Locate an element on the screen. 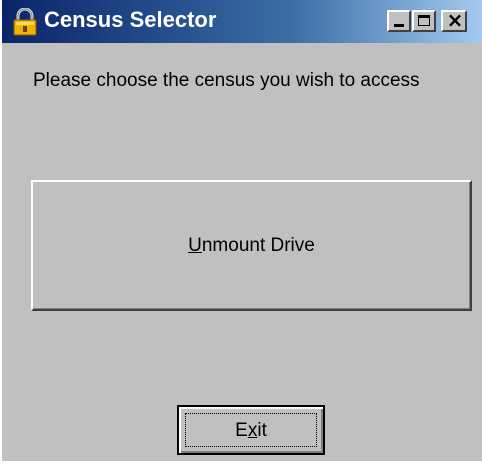  exit-mnemonic: x is located at coordinates (252, 430).